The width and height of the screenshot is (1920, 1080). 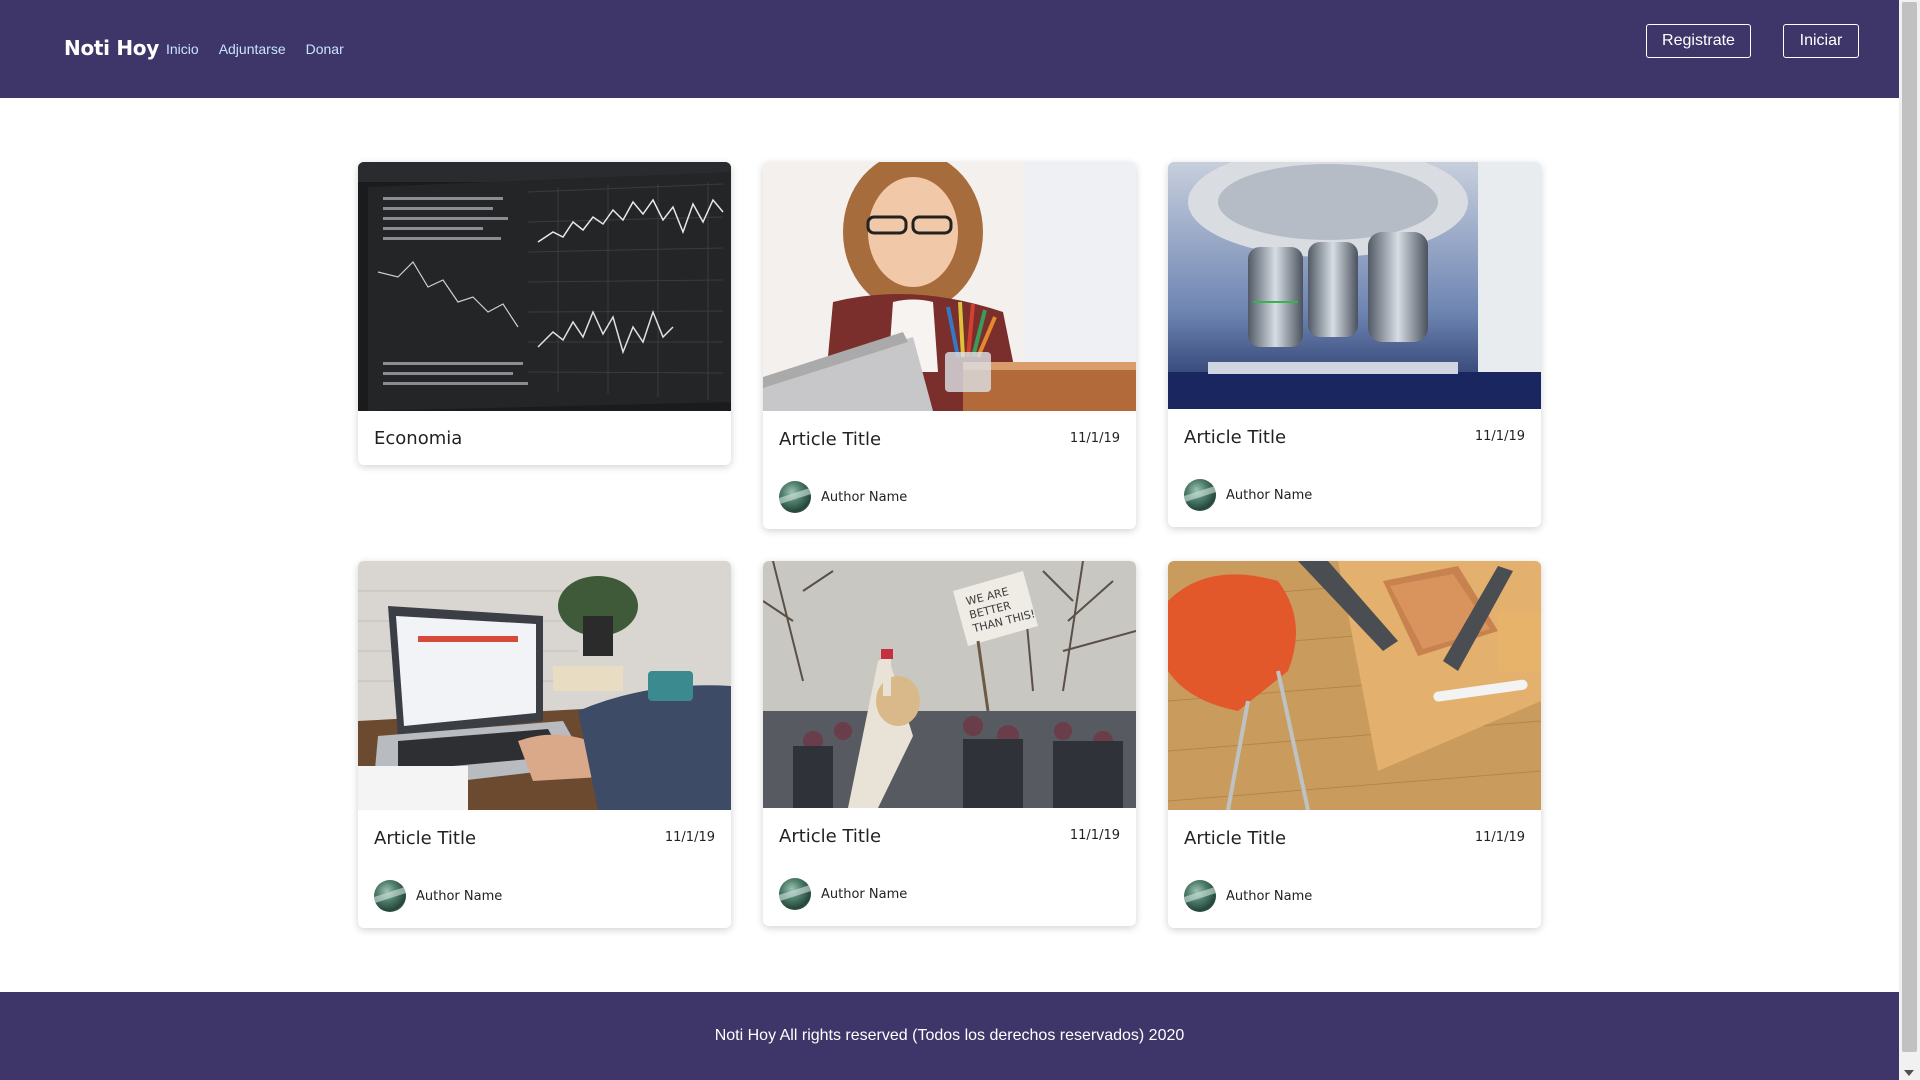 I want to click on scroll-thumb, so click(x=1909, y=527).